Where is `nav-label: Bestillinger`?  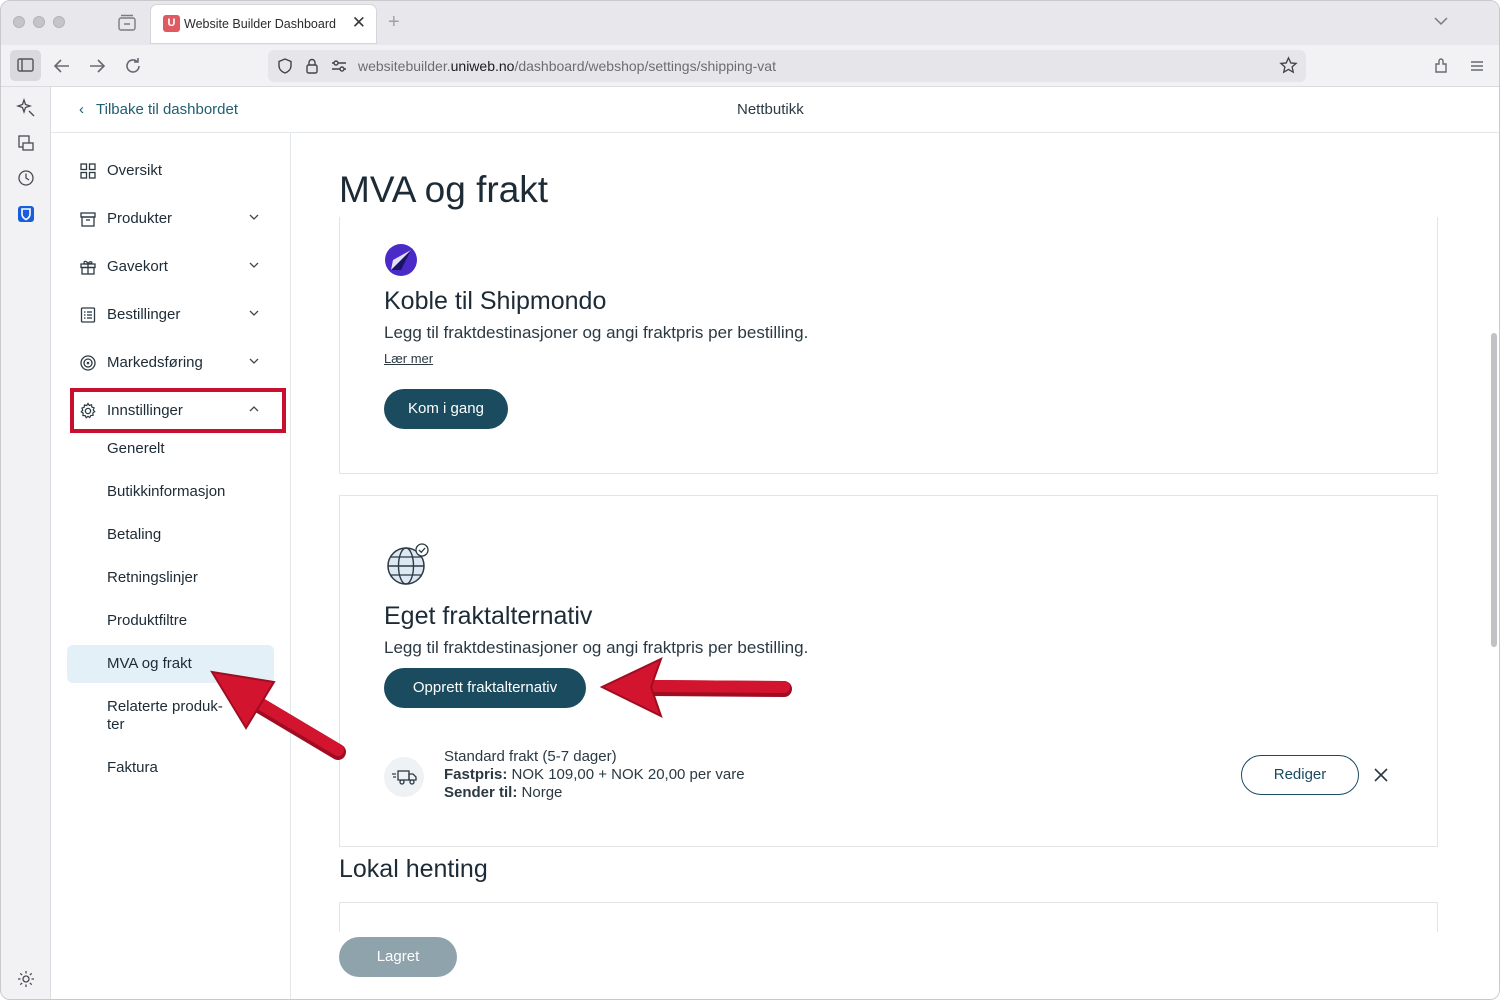 nav-label: Bestillinger is located at coordinates (144, 314).